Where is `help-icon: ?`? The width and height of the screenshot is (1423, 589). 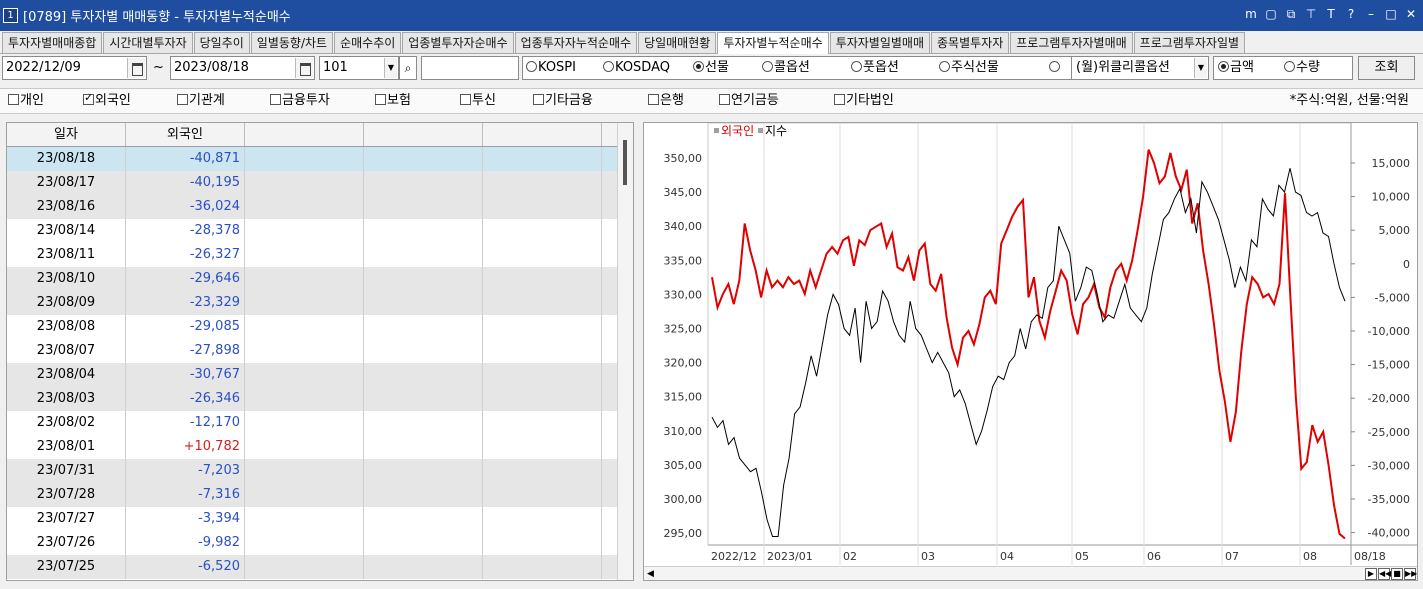 help-icon: ? is located at coordinates (1351, 14).